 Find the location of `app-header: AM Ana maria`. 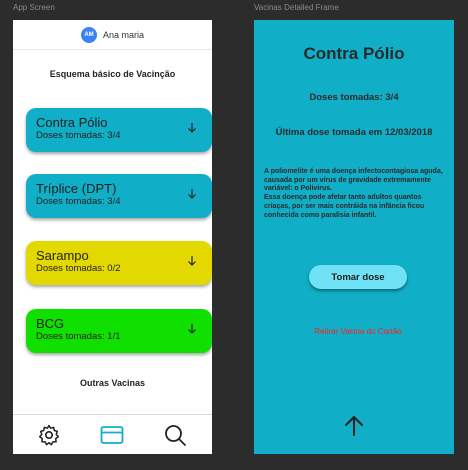

app-header: AM Ana maria is located at coordinates (112, 35).